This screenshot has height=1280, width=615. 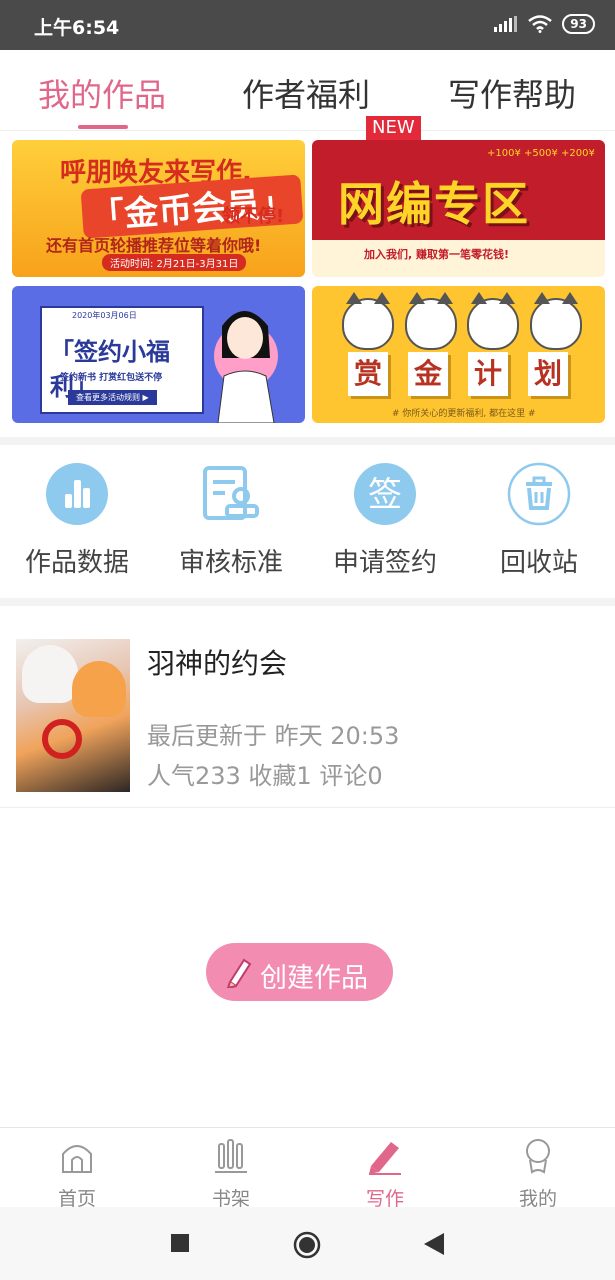 I want to click on banner-title: 赏 金 计 划, so click(x=458, y=374).